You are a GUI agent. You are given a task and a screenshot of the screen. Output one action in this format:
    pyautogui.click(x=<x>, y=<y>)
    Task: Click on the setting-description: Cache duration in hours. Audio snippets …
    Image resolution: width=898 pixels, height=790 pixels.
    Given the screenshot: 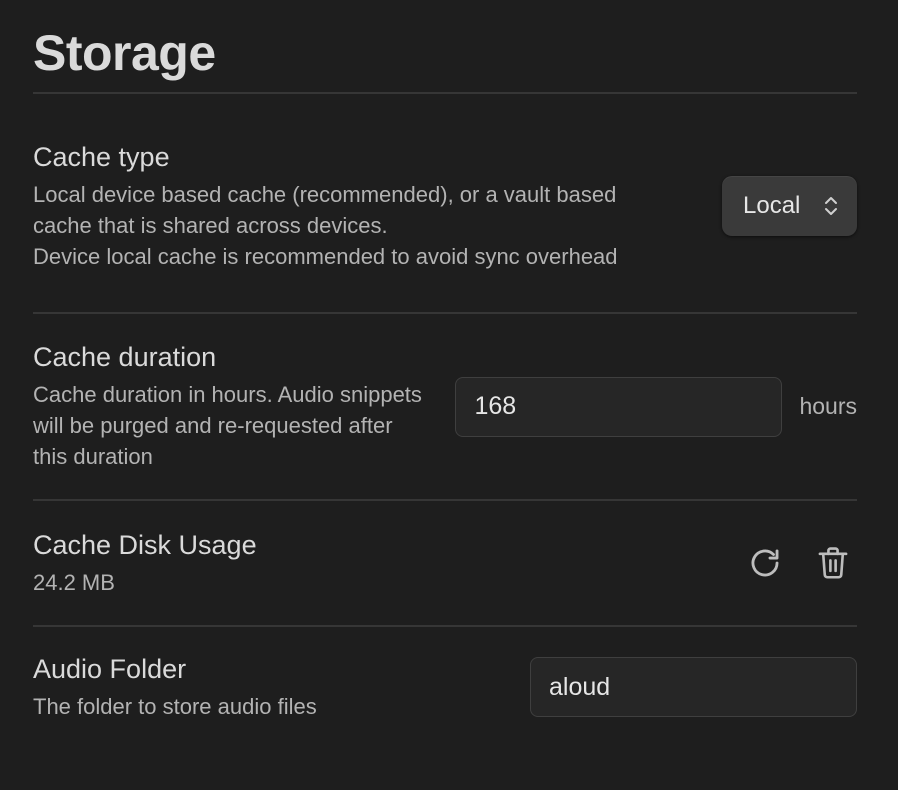 What is the action you would take?
    pyautogui.click(x=227, y=425)
    